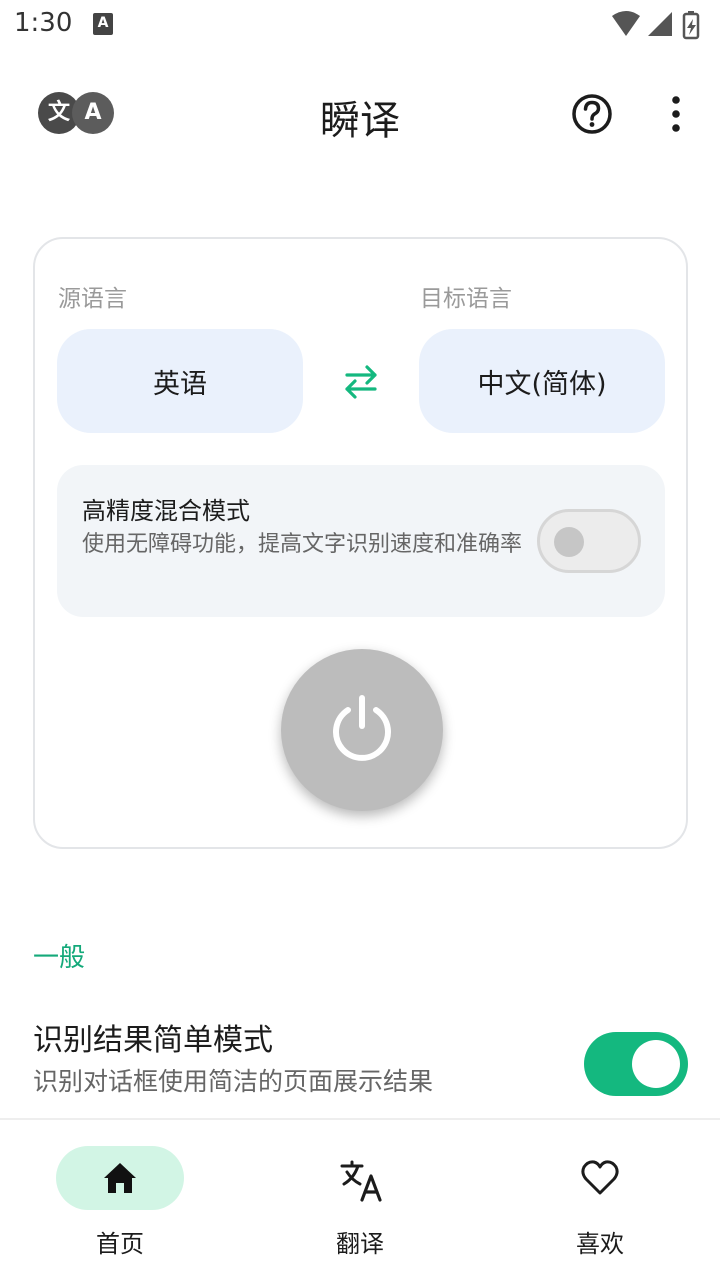 Image resolution: width=720 pixels, height=1280 pixels. I want to click on target-language-label: 目标语言, so click(466, 299).